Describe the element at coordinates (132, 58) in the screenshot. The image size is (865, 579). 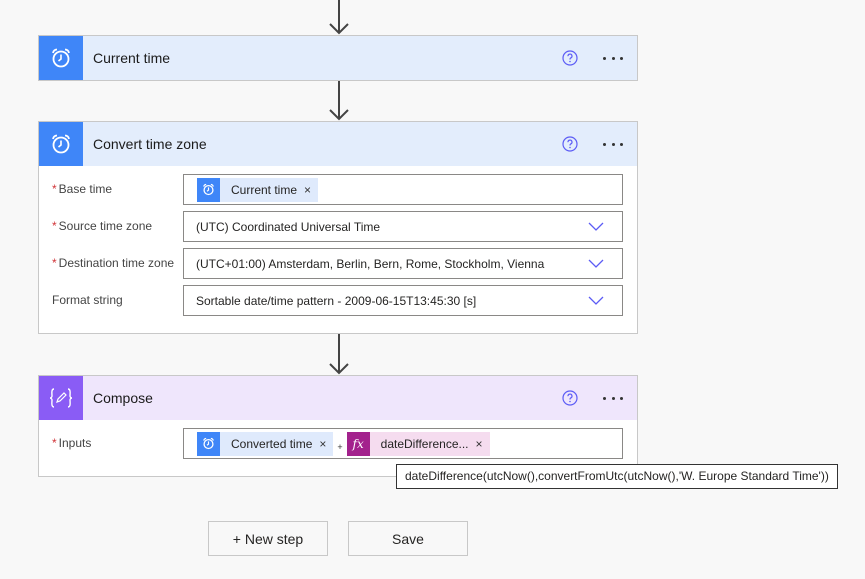
I see `step-title: Current time` at that location.